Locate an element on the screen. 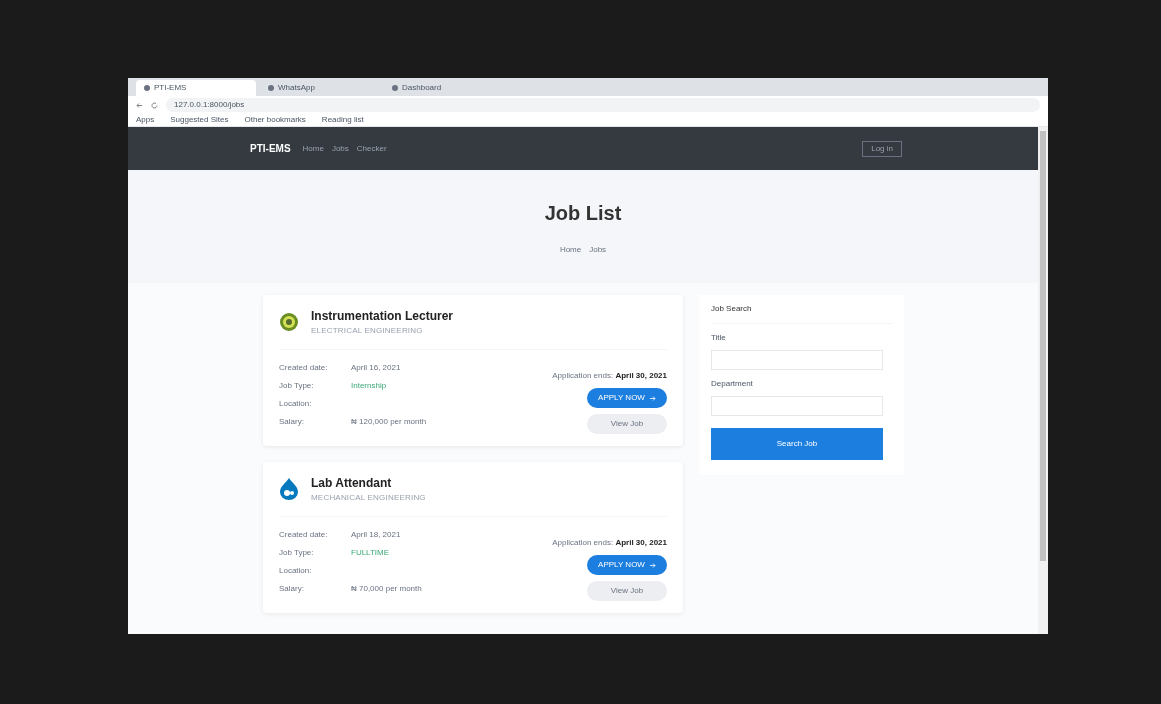 This screenshot has width=1161, height=704. field-value: ₦ 120,000 per month is located at coordinates (389, 421).